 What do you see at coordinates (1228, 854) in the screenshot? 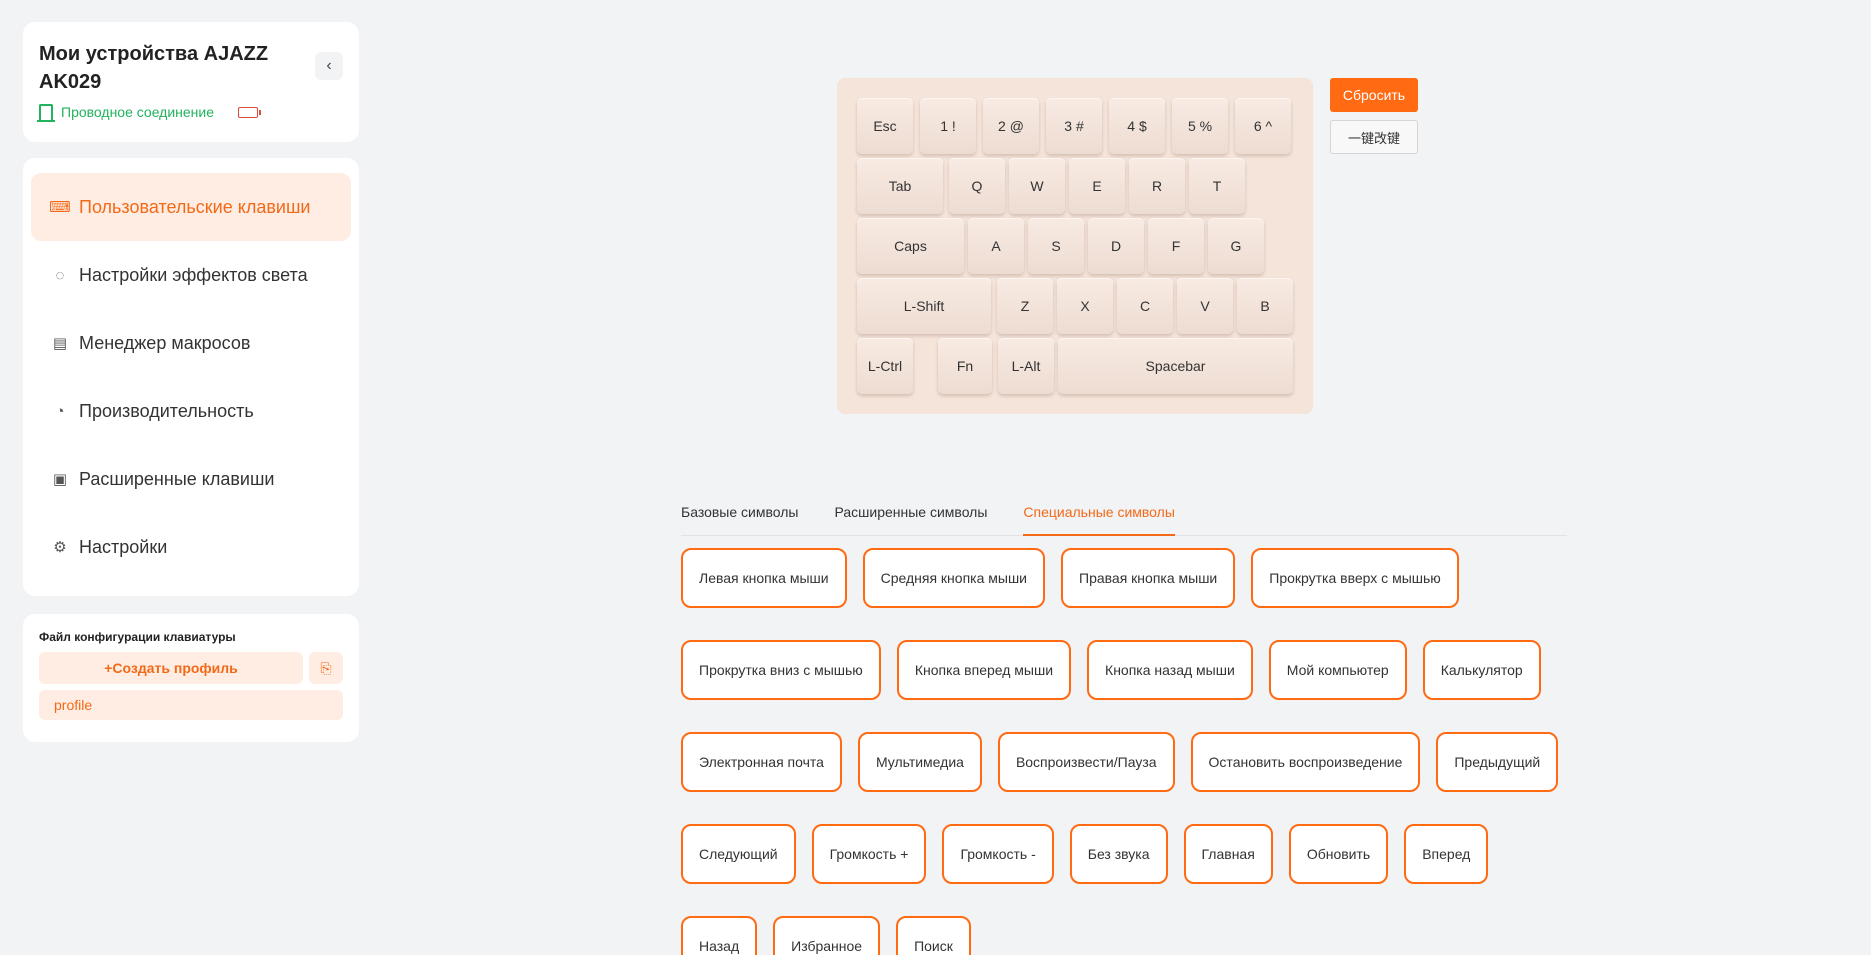
I see `special-key-home: Главная` at bounding box center [1228, 854].